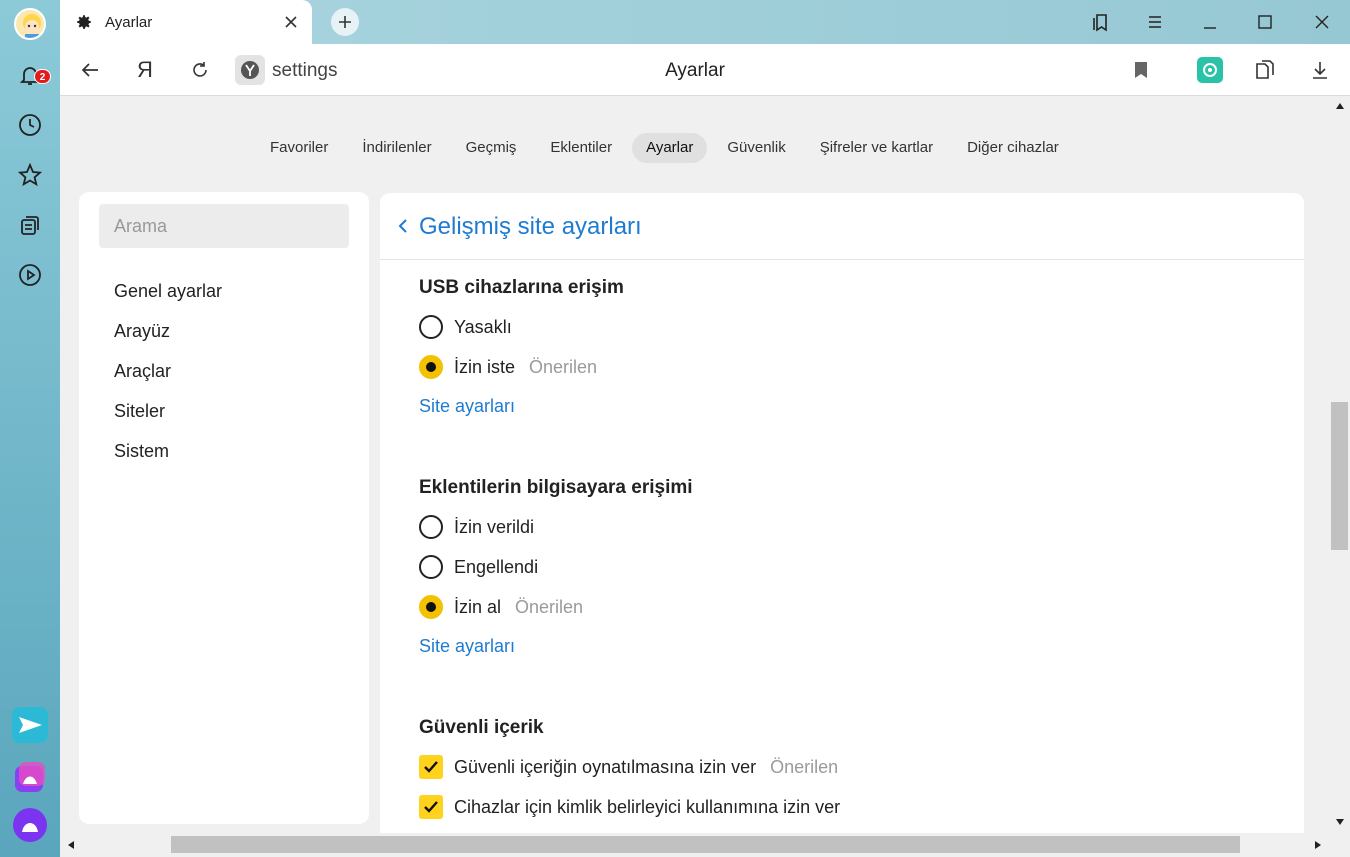 This screenshot has width=1350, height=857. I want to click on bell-icon: 2, so click(30, 75).